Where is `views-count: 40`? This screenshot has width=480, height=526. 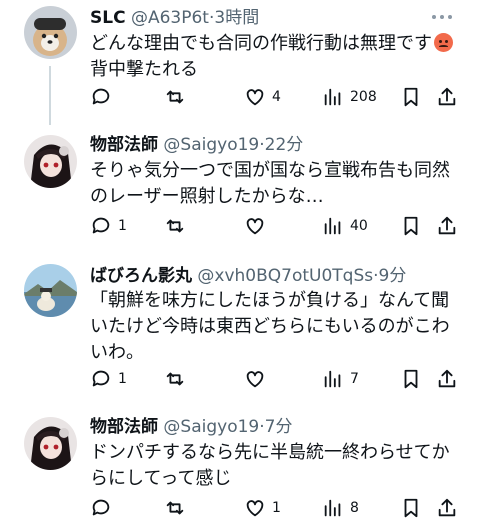 views-count: 40 is located at coordinates (359, 226).